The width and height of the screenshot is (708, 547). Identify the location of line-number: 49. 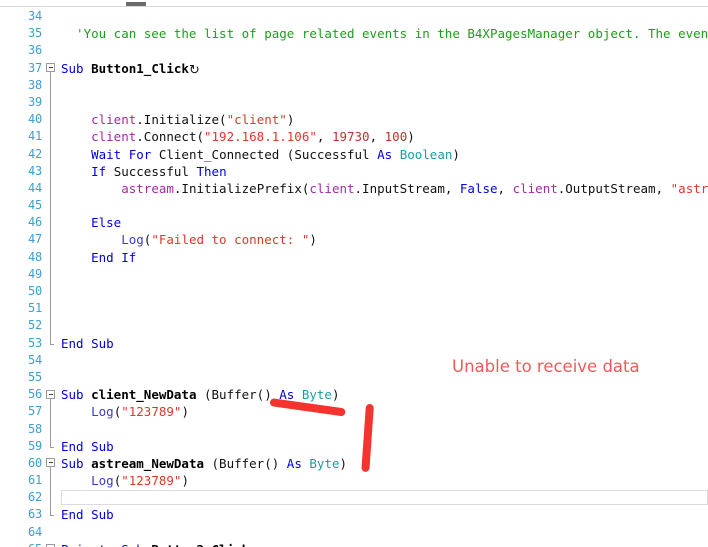
(34, 273).